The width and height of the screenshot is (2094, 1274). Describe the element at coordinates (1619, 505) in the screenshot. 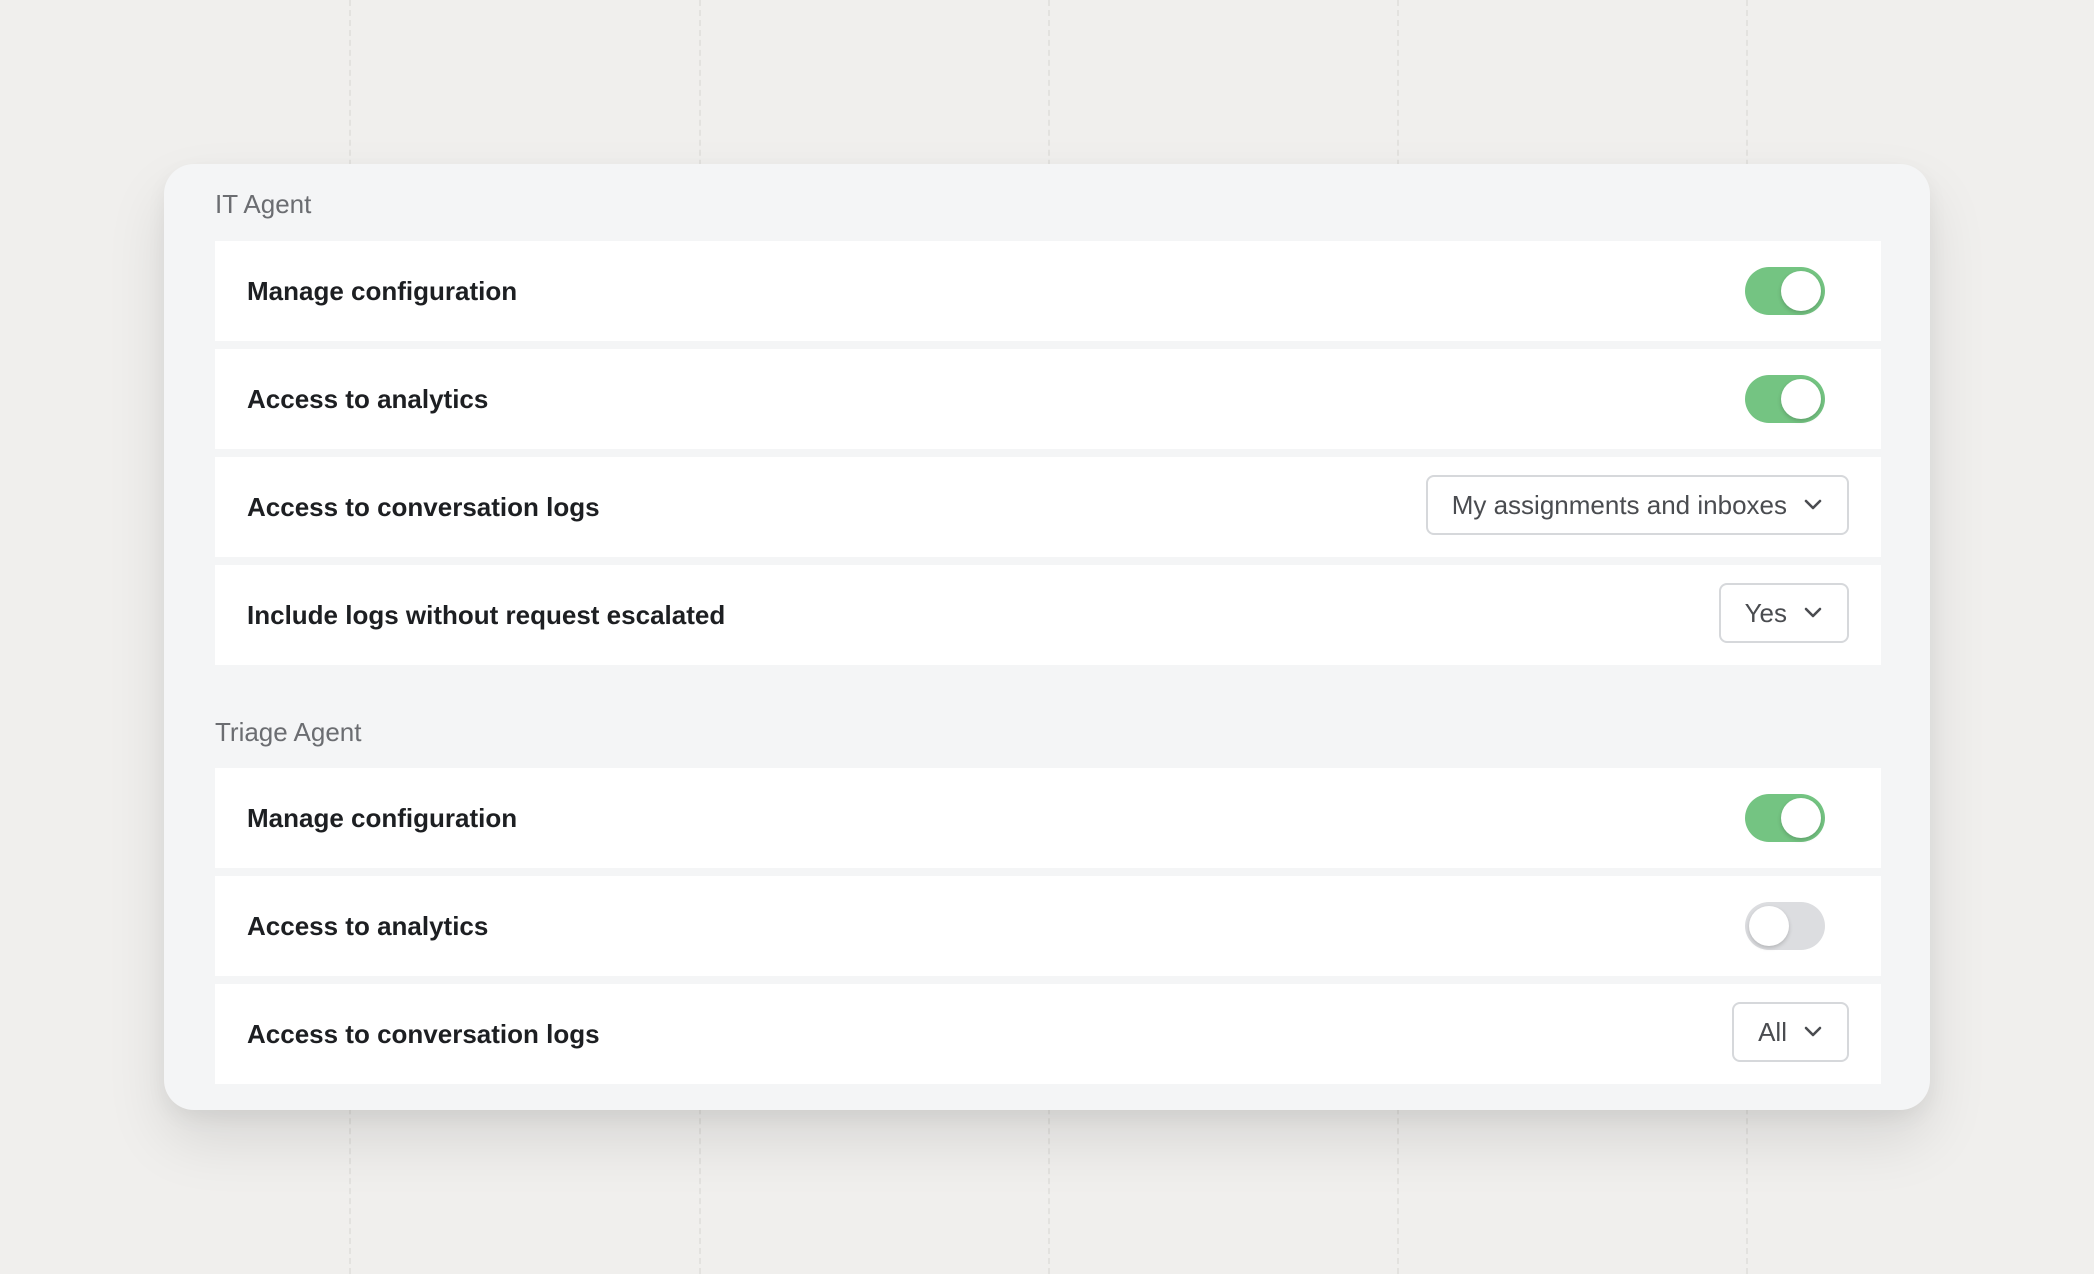

I see `dropdown-value: My assignments and inboxes` at that location.